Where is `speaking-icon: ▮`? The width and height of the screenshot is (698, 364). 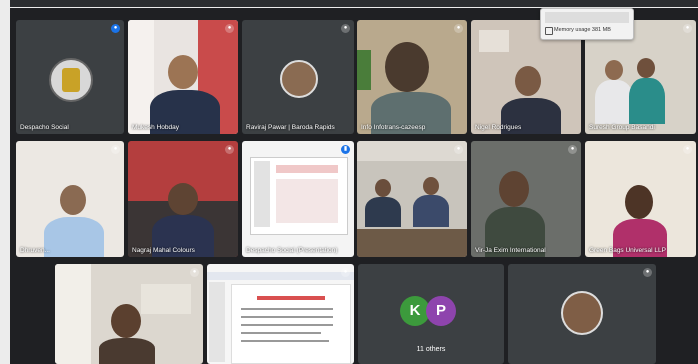 speaking-icon: ▮ is located at coordinates (345, 149).